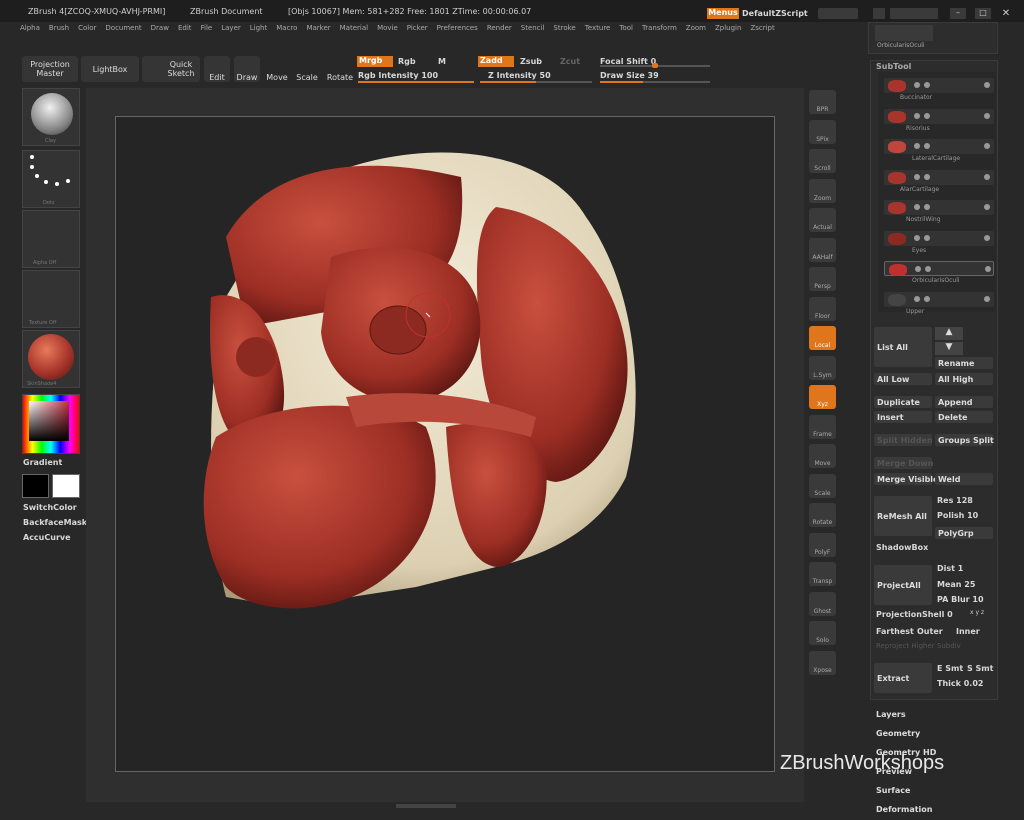 Image resolution: width=1024 pixels, height=820 pixels. I want to click on rgb-intensity-track, so click(416, 82).